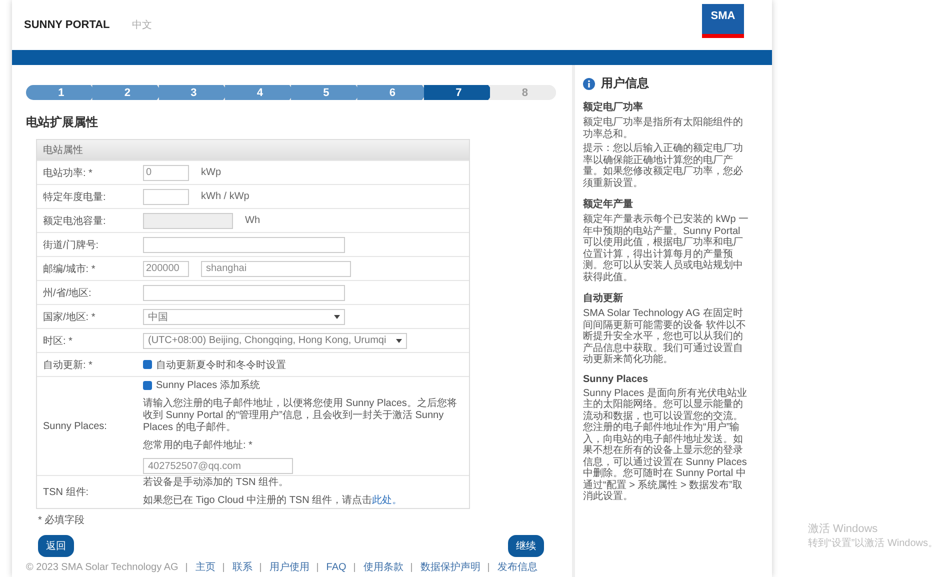 The height and width of the screenshot is (577, 948). I want to click on field-label: 时区: *, so click(58, 341).